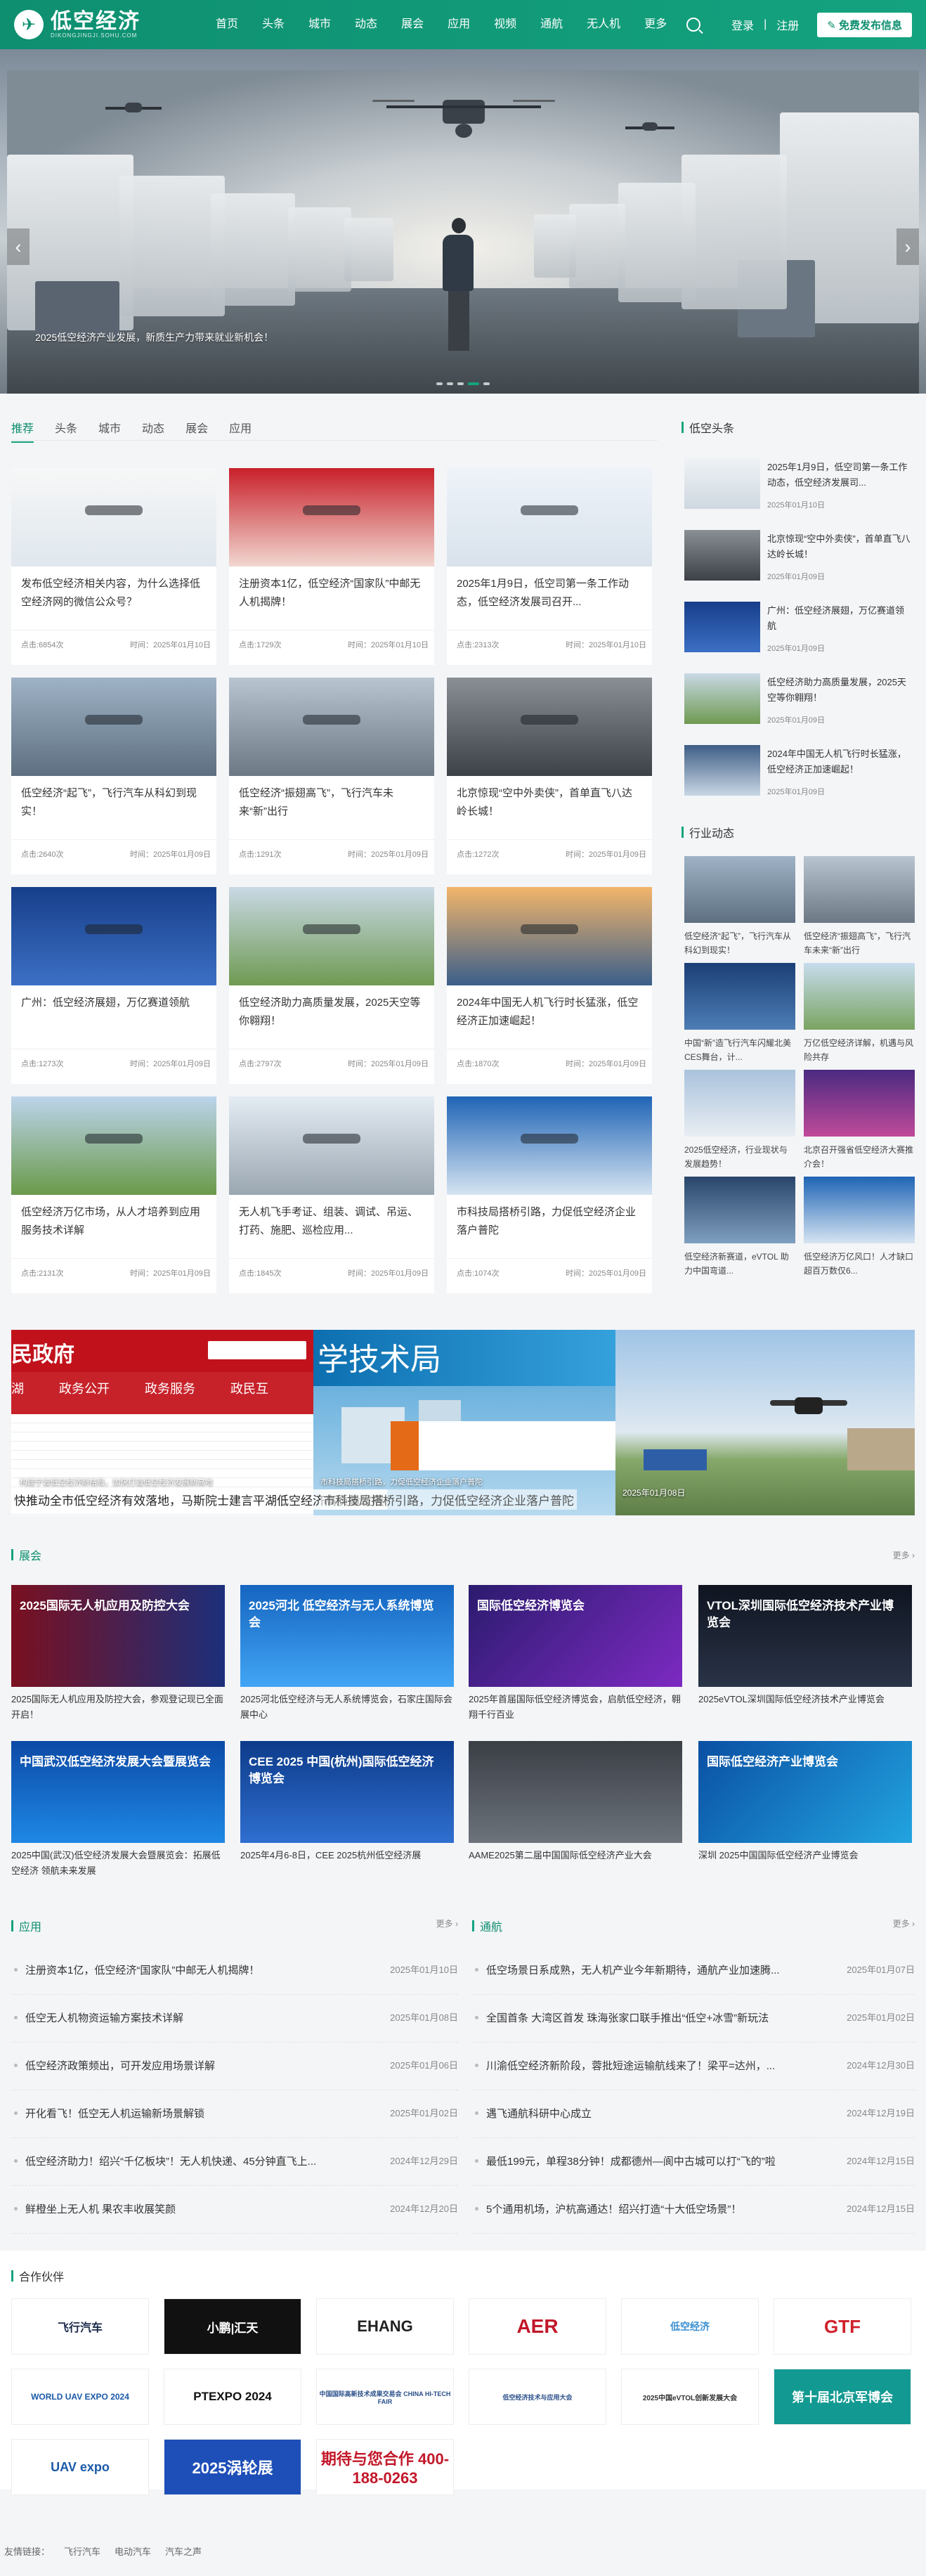 The height and width of the screenshot is (2576, 926). I want to click on partner-logo: 期待与您合作 400-188-0263, so click(385, 2467).